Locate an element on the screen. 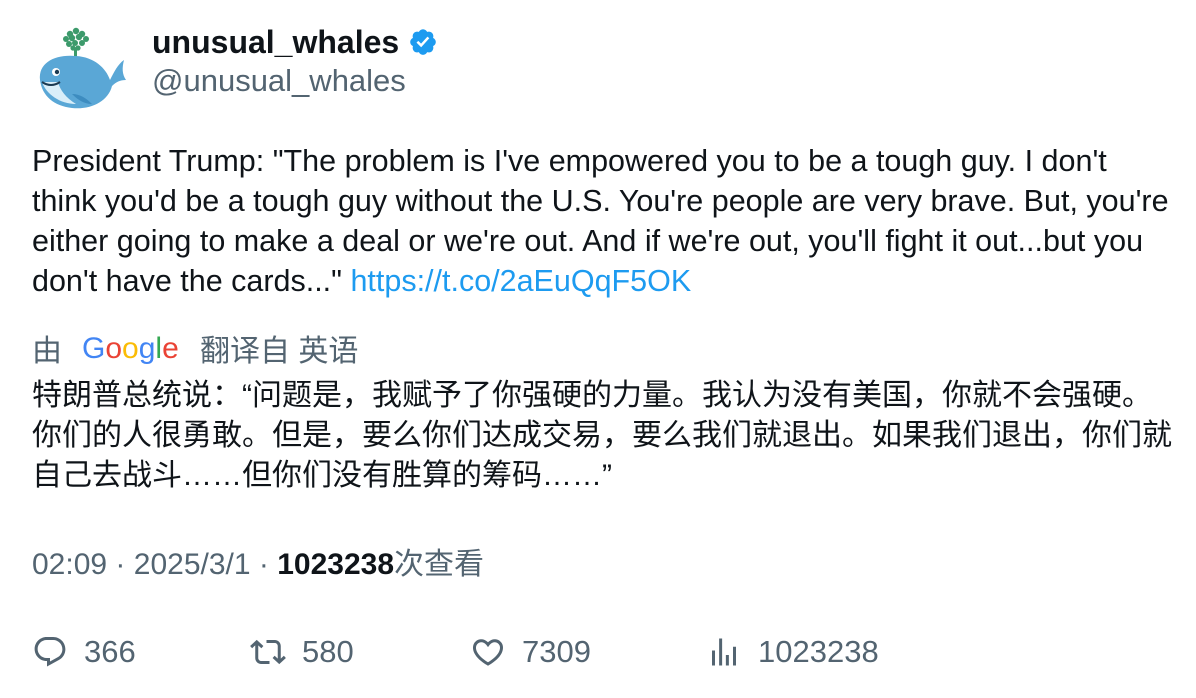  svg-text: Google is located at coordinates (130, 348).